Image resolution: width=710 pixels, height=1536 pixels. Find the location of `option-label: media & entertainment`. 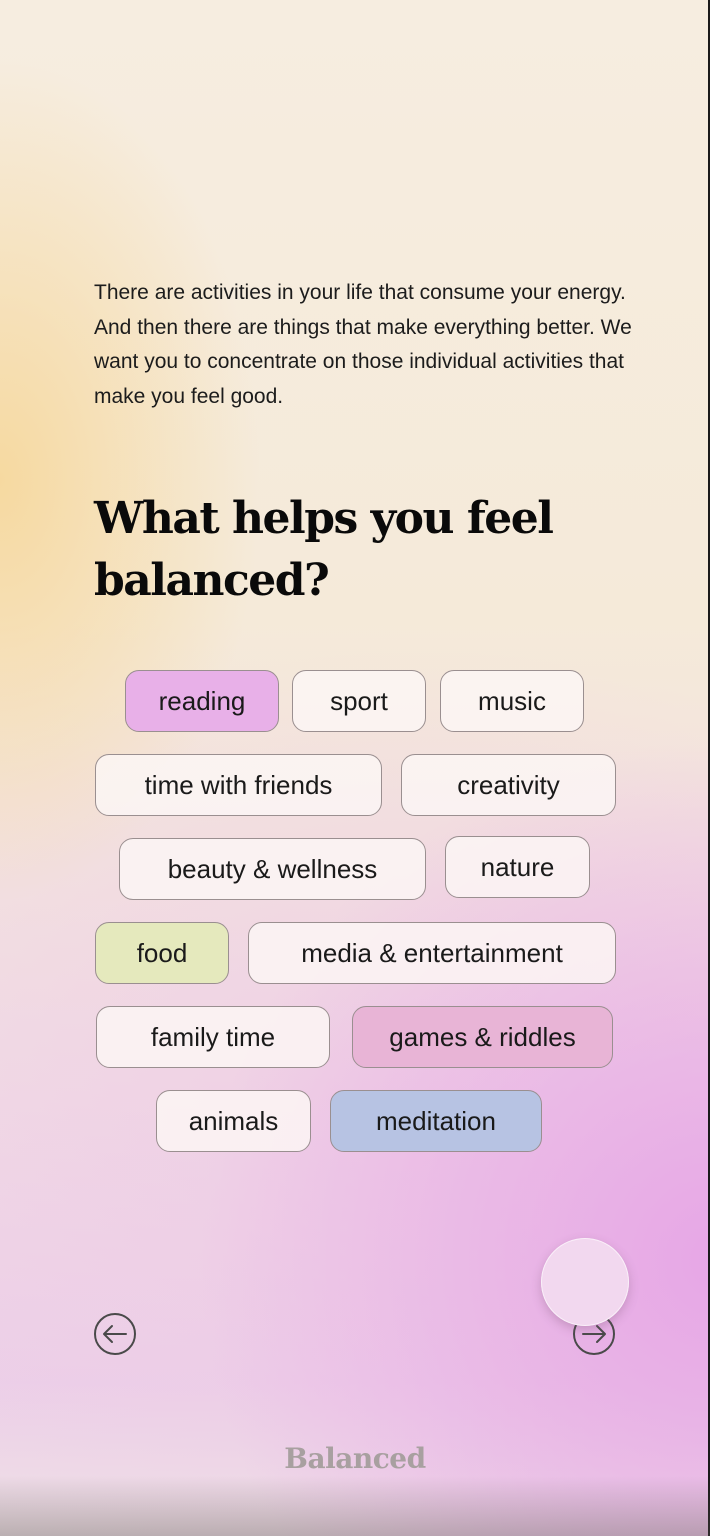

option-label: media & entertainment is located at coordinates (432, 952).